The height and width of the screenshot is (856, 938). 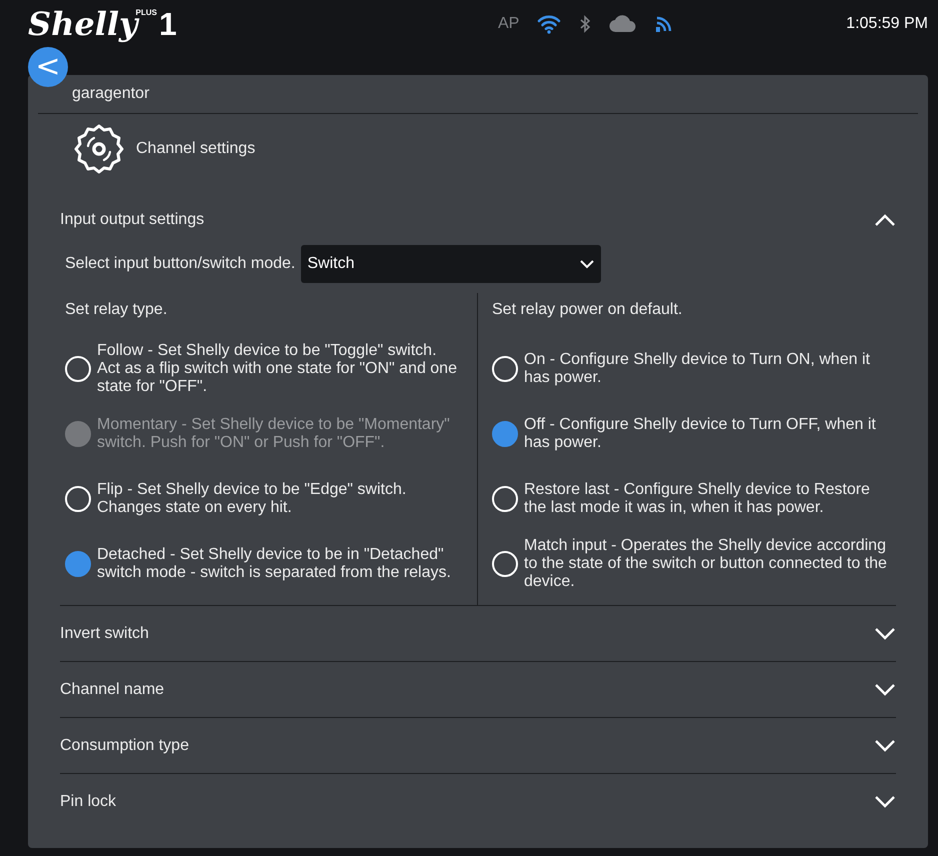 What do you see at coordinates (252, 499) in the screenshot?
I see `option-label: Flip - Set Shelly device to be "Edge" switch. Changes state on every hit.` at bounding box center [252, 499].